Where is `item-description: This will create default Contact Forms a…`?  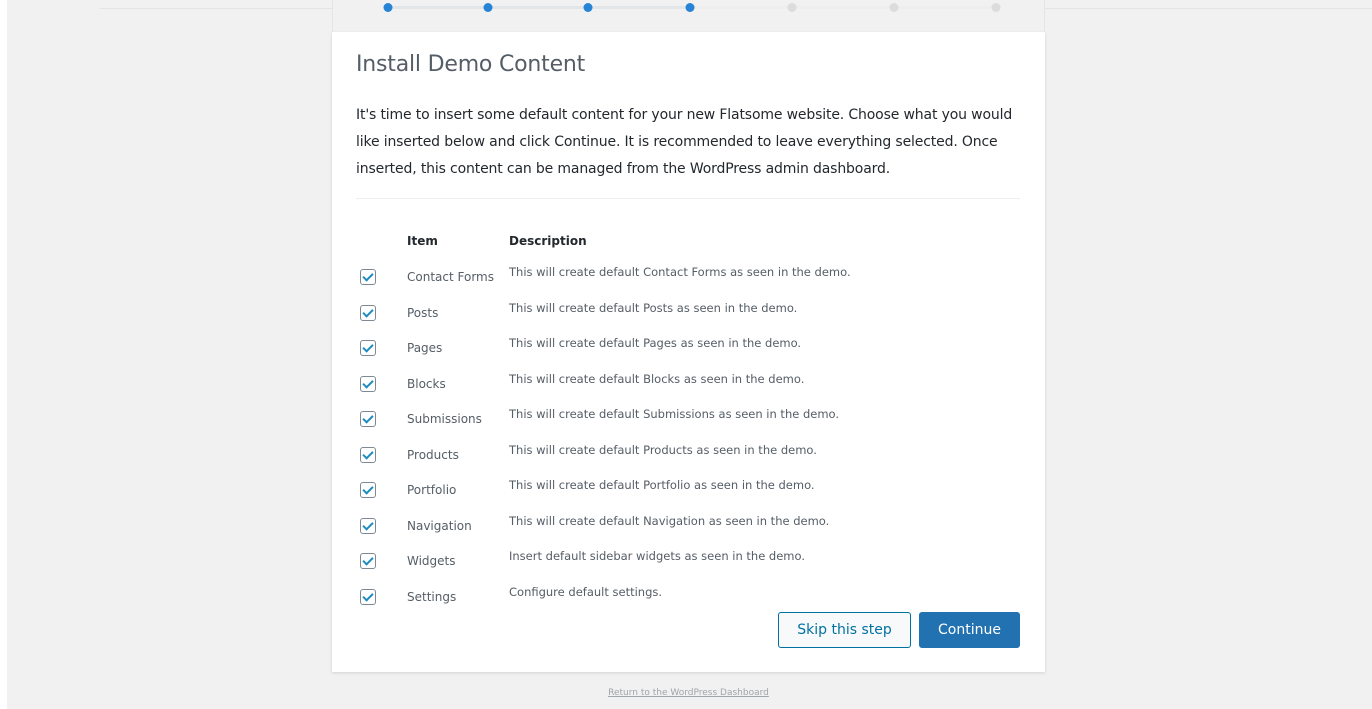 item-description: This will create default Contact Forms a… is located at coordinates (680, 272).